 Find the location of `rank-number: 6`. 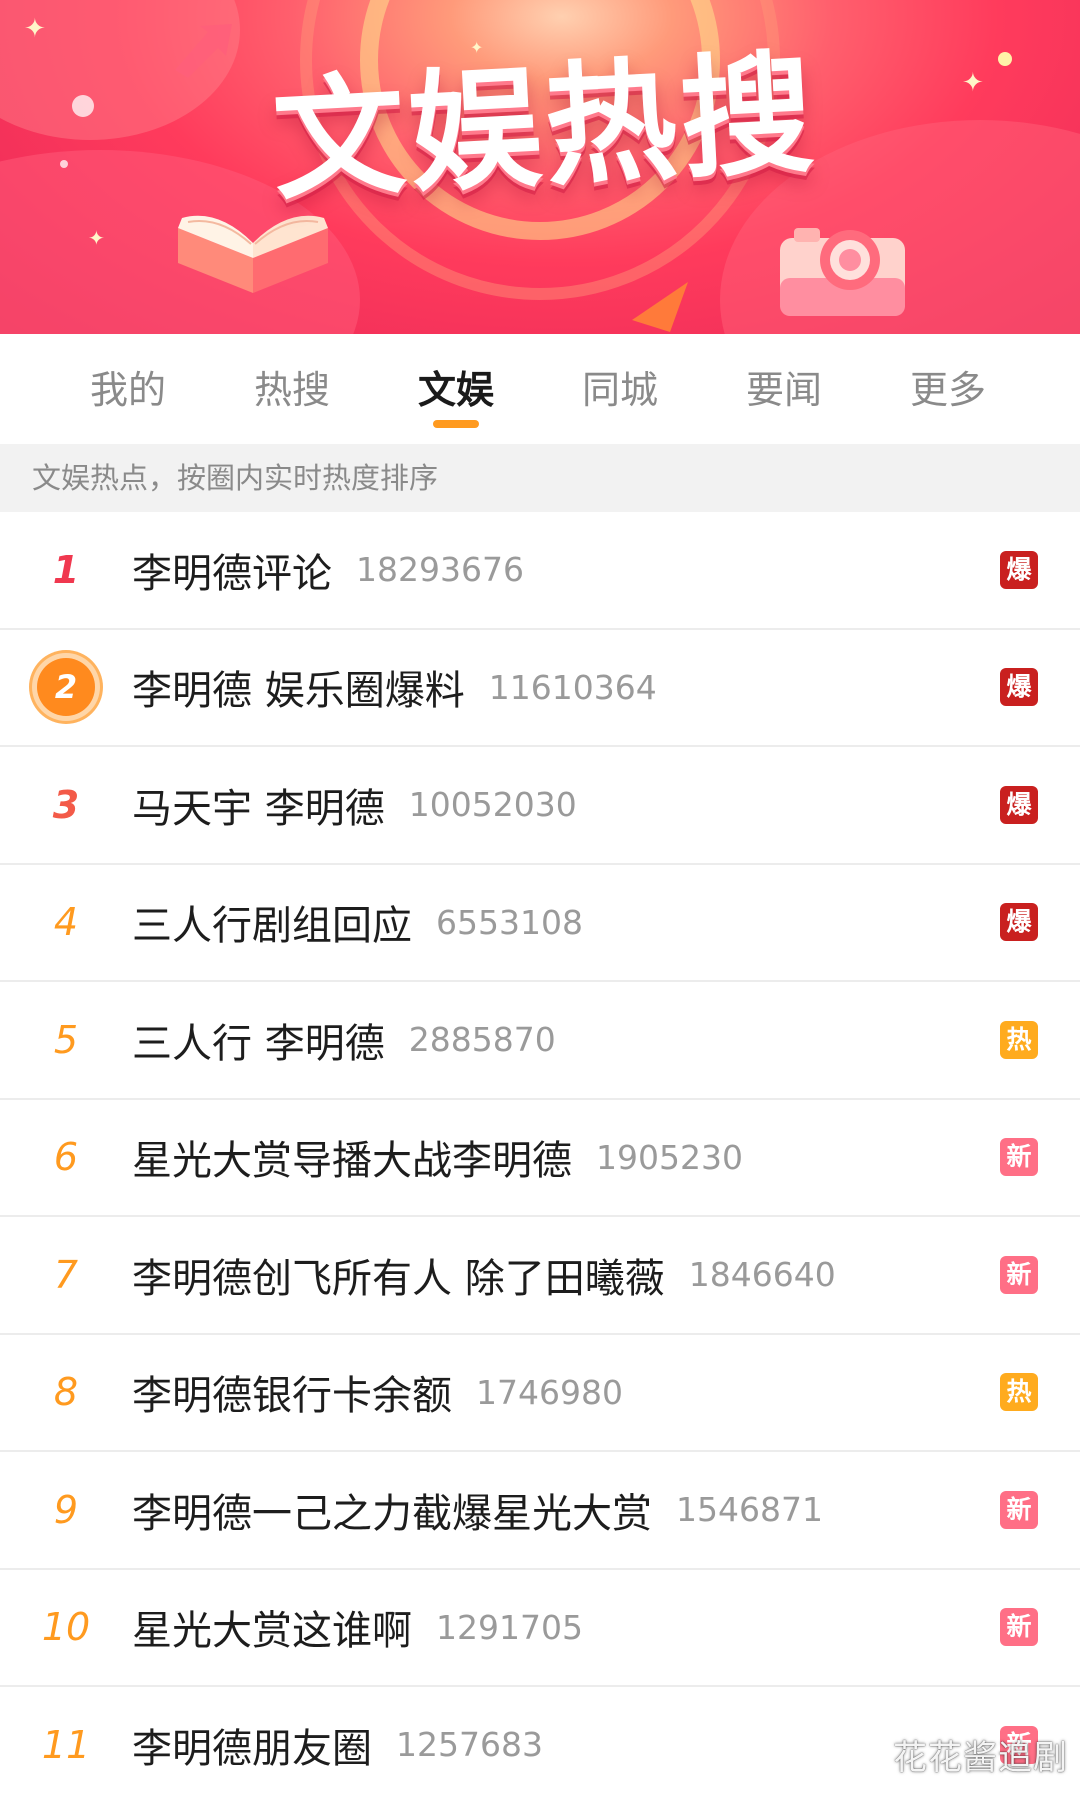

rank-number: 6 is located at coordinates (66, 1157).